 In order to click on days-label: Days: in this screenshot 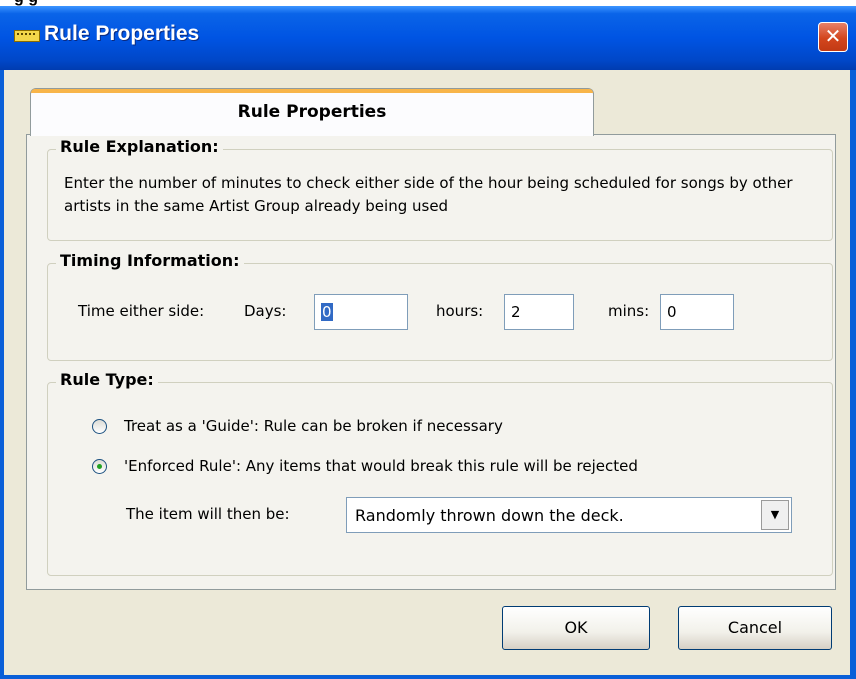, I will do `click(265, 311)`.